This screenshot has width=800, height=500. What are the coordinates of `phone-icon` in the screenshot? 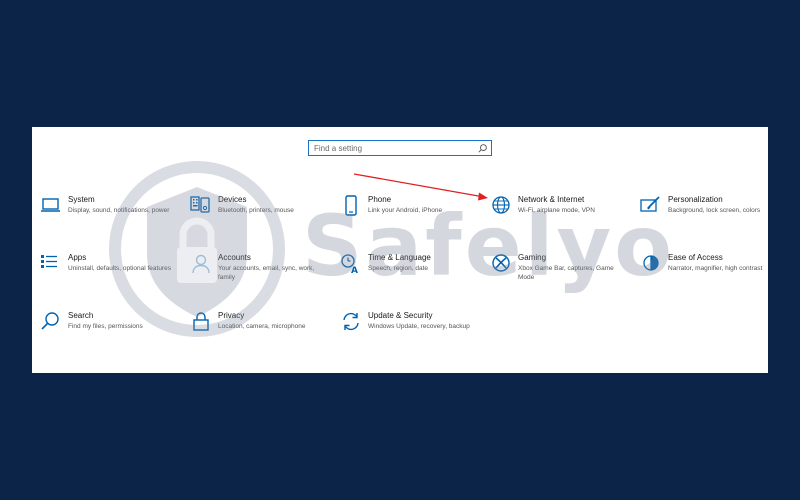 It's located at (351, 206).